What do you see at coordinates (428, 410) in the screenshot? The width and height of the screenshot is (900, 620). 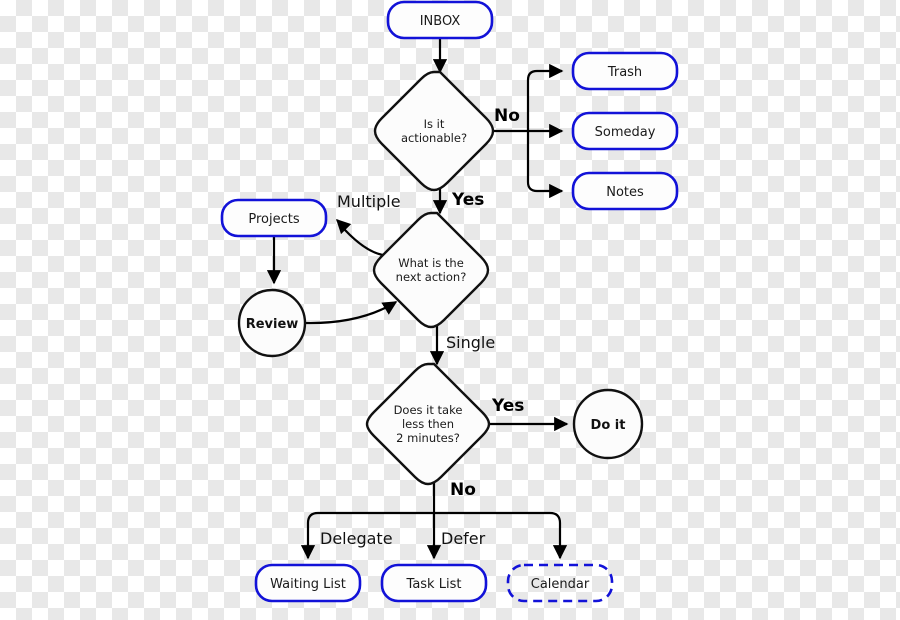 I see `two-minutes-label-line1: Does it take` at bounding box center [428, 410].